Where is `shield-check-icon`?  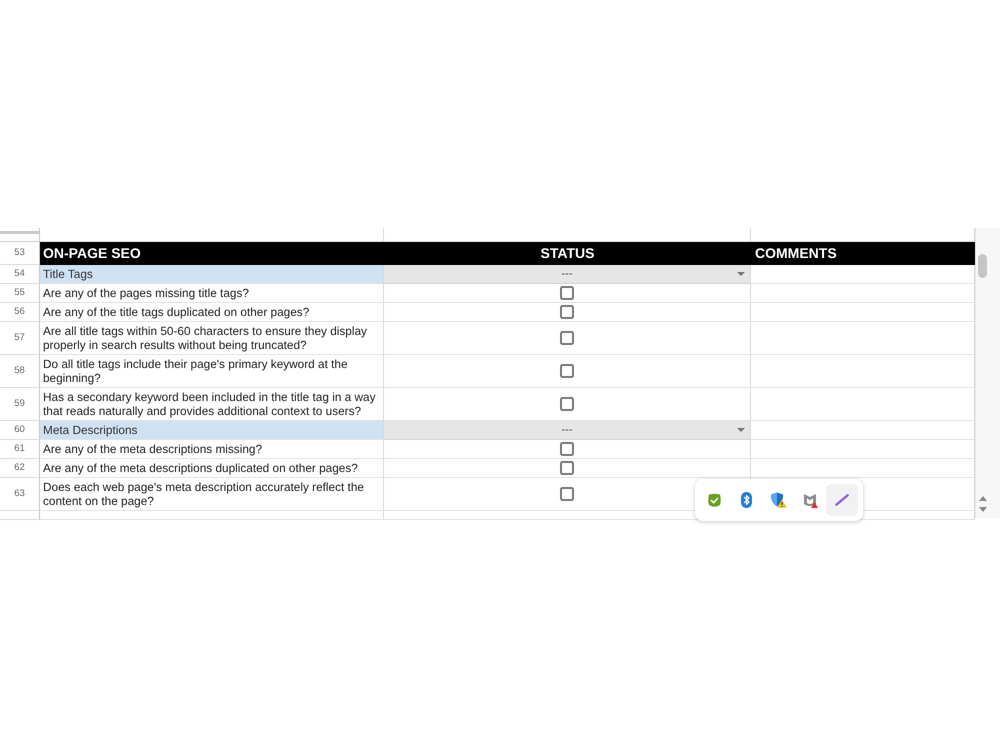 shield-check-icon is located at coordinates (714, 500).